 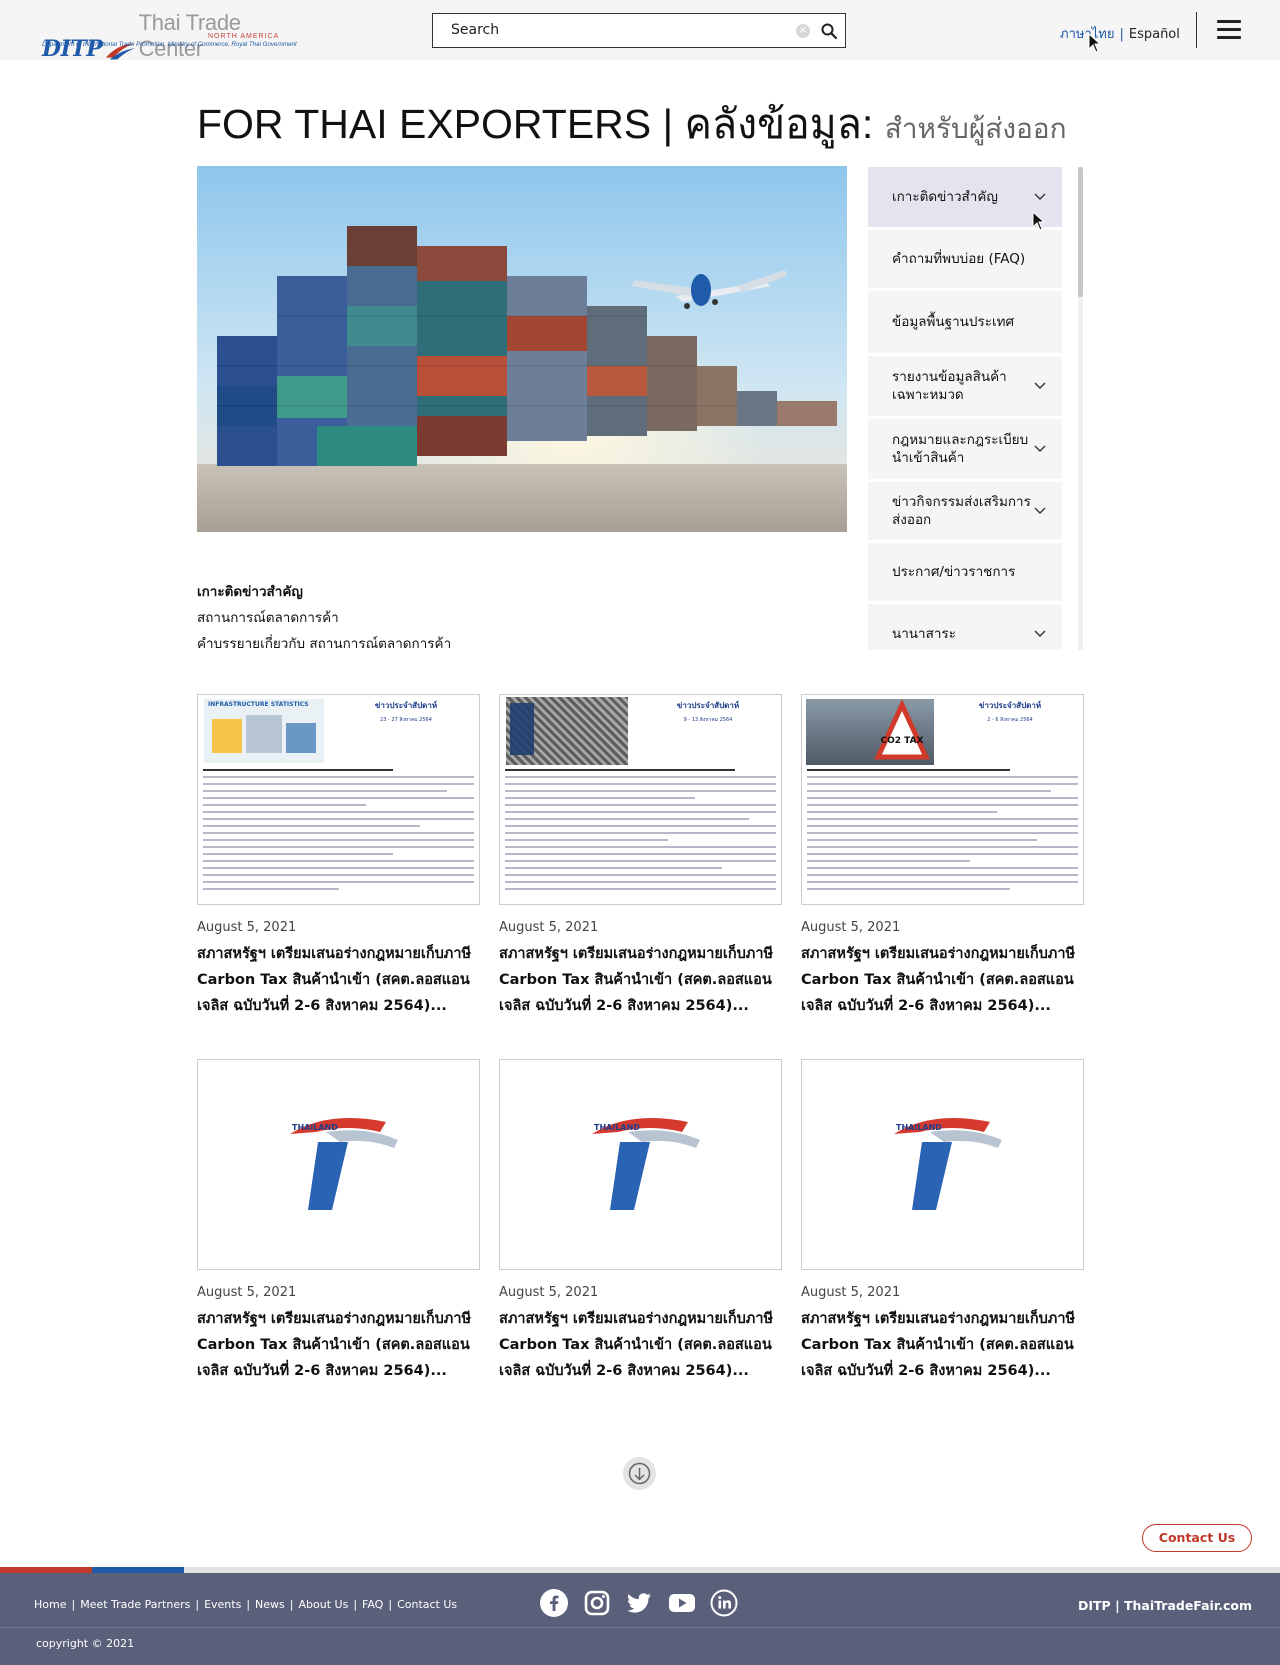 What do you see at coordinates (535, 124) in the screenshot?
I see `page-title-main: FOR THAI EXPORTERS | คลังข้อมูล:` at bounding box center [535, 124].